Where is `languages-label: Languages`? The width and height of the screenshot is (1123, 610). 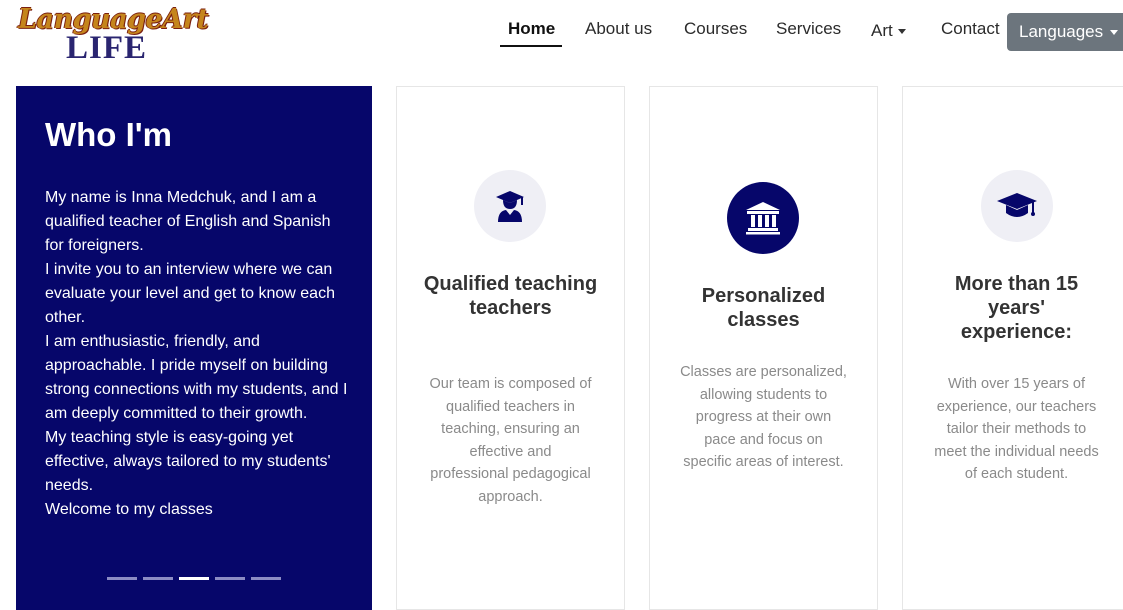 languages-label: Languages is located at coordinates (1061, 31).